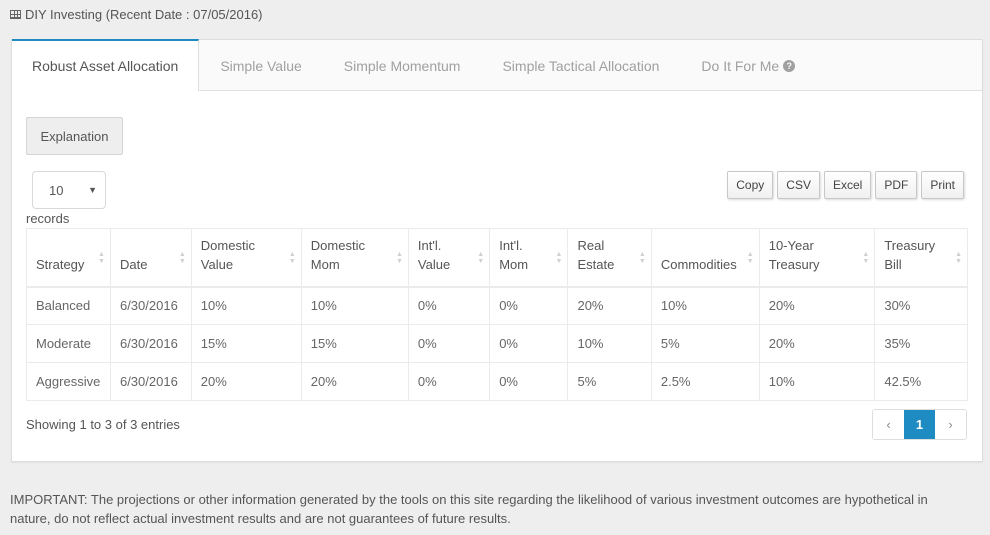 The width and height of the screenshot is (990, 535). I want to click on tab-label: Simple Tactical Allocation, so click(581, 65).